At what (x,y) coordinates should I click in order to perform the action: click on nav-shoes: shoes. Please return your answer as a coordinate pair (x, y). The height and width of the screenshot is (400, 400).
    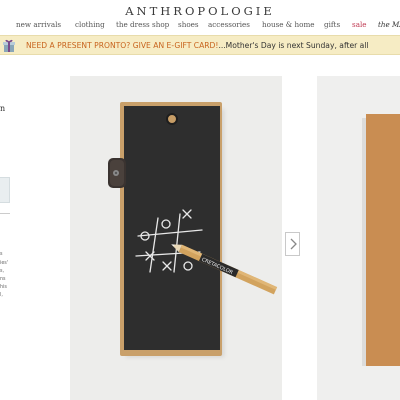
    Looking at the image, I should click on (188, 24).